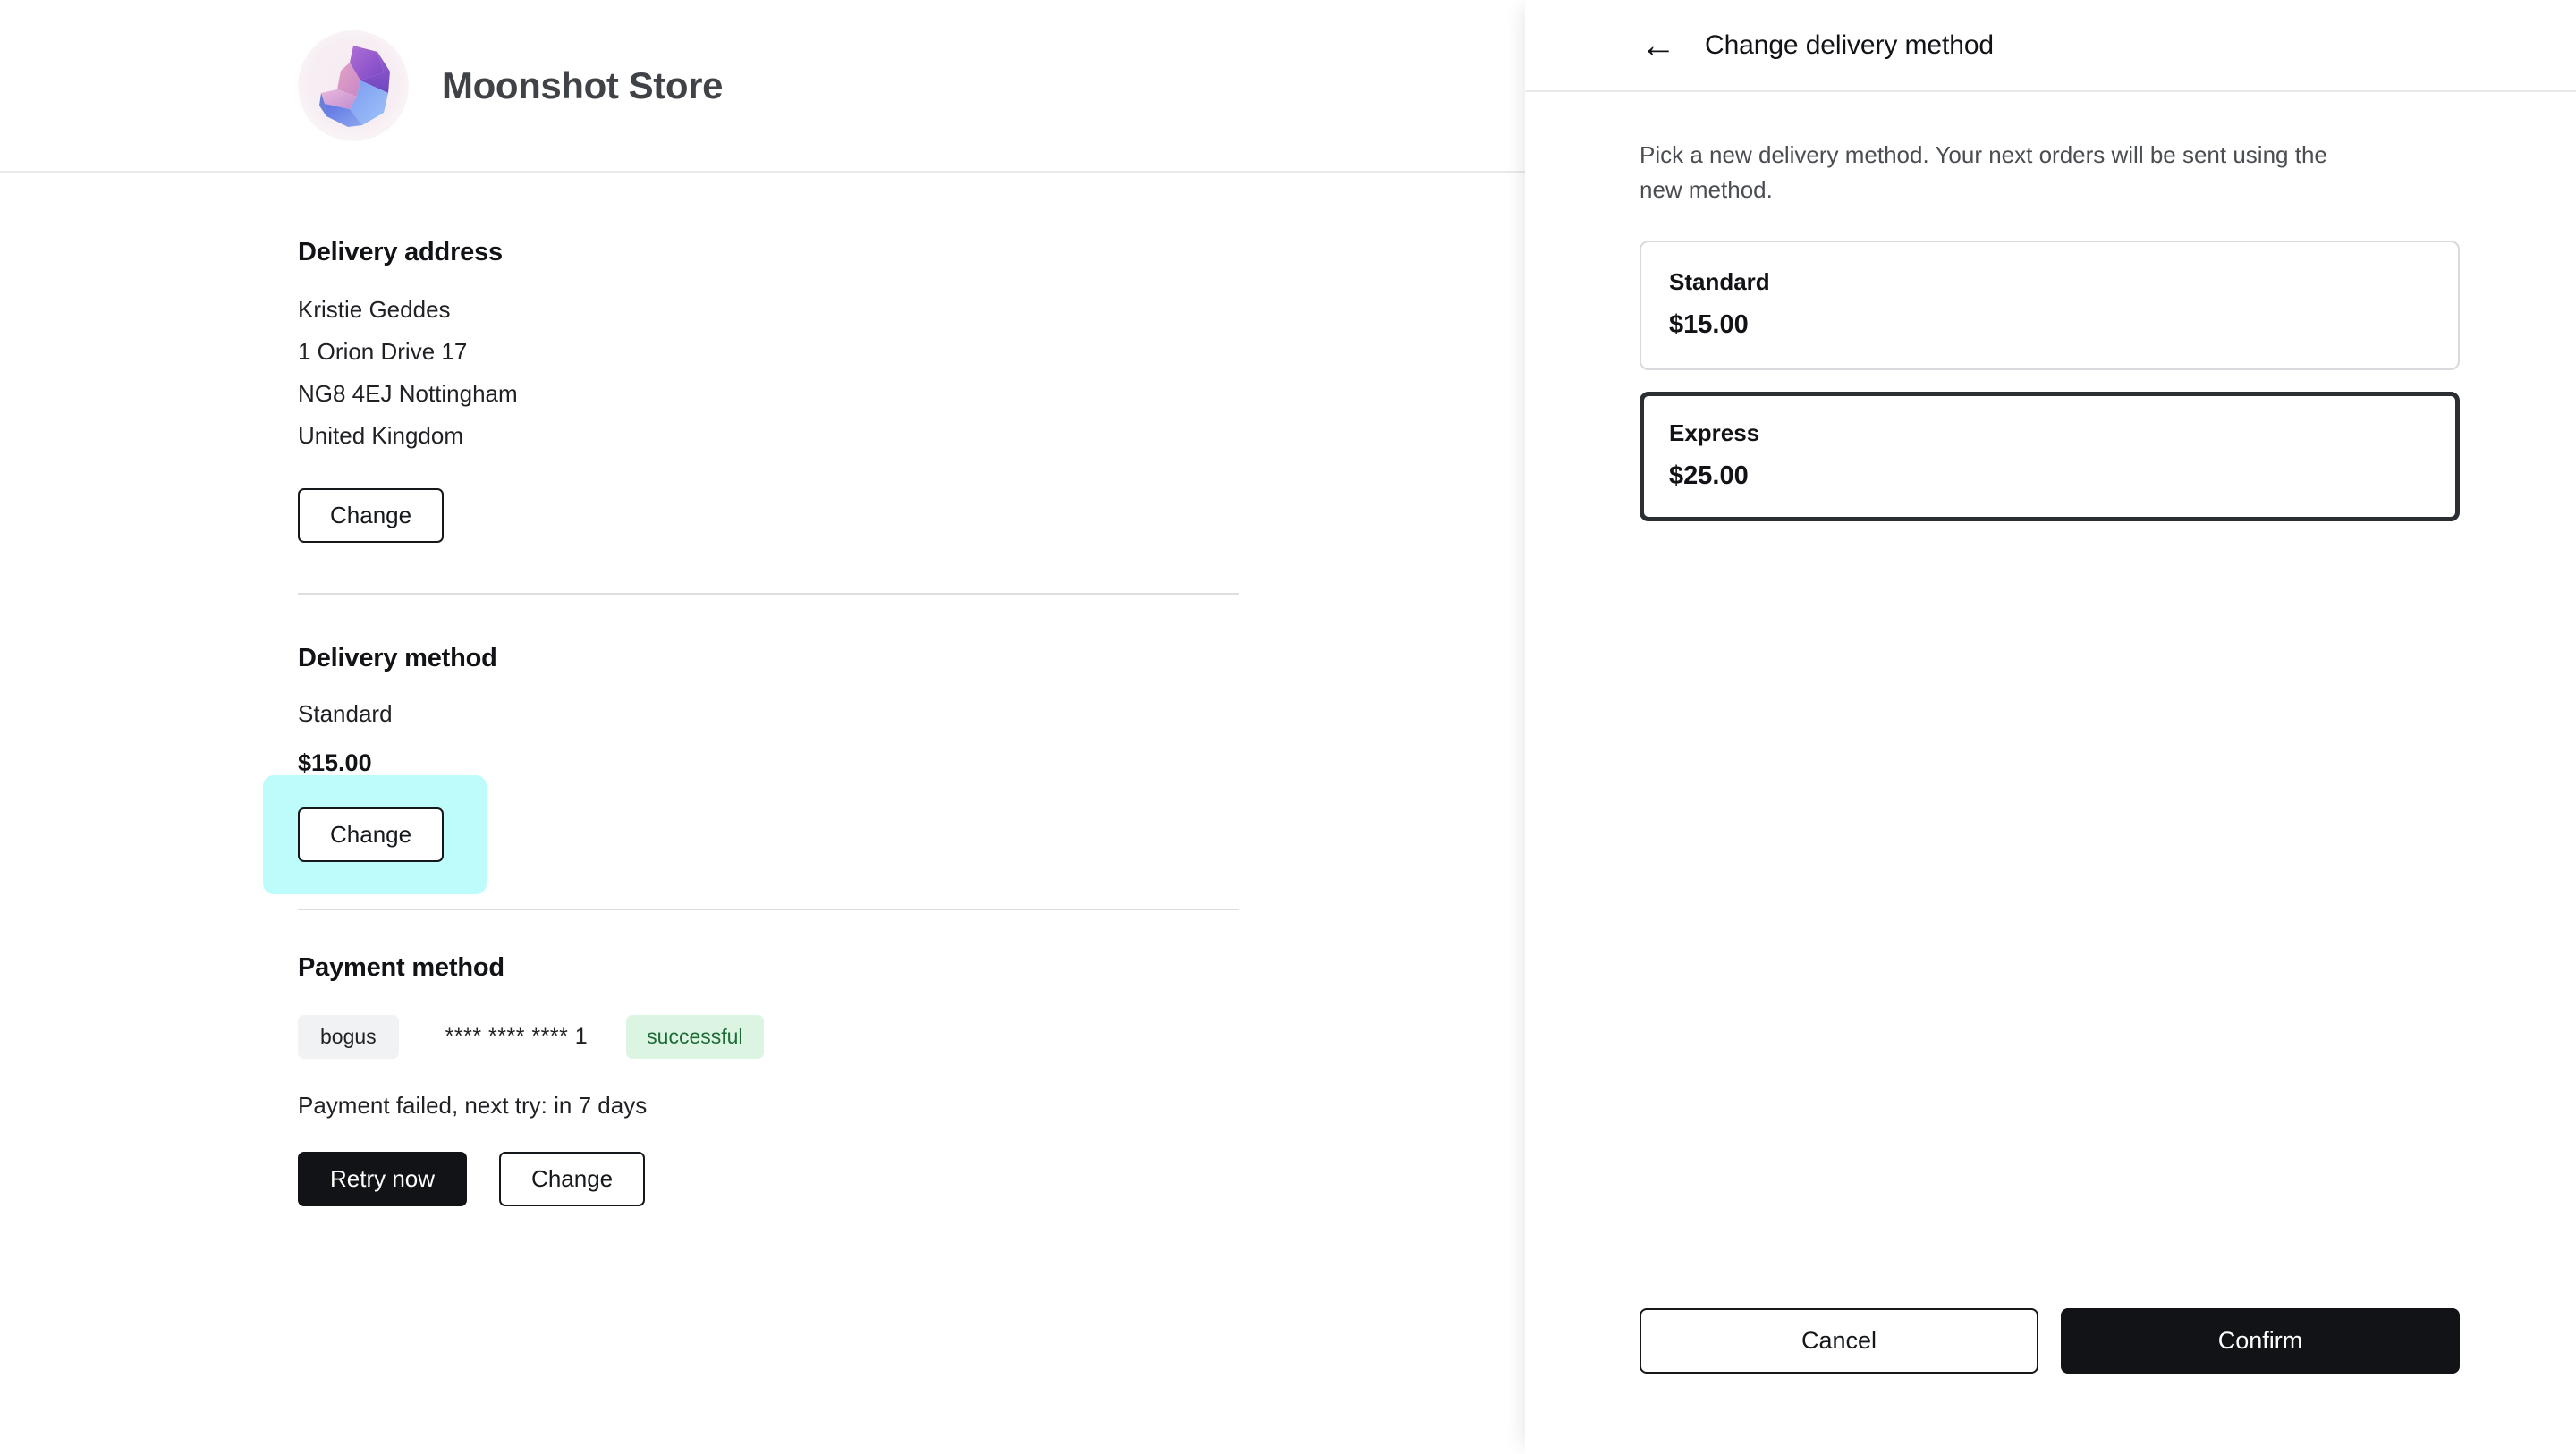 This screenshot has height=1454, width=2576. What do you see at coordinates (583, 85) in the screenshot?
I see `store-name: Moonshot Store` at bounding box center [583, 85].